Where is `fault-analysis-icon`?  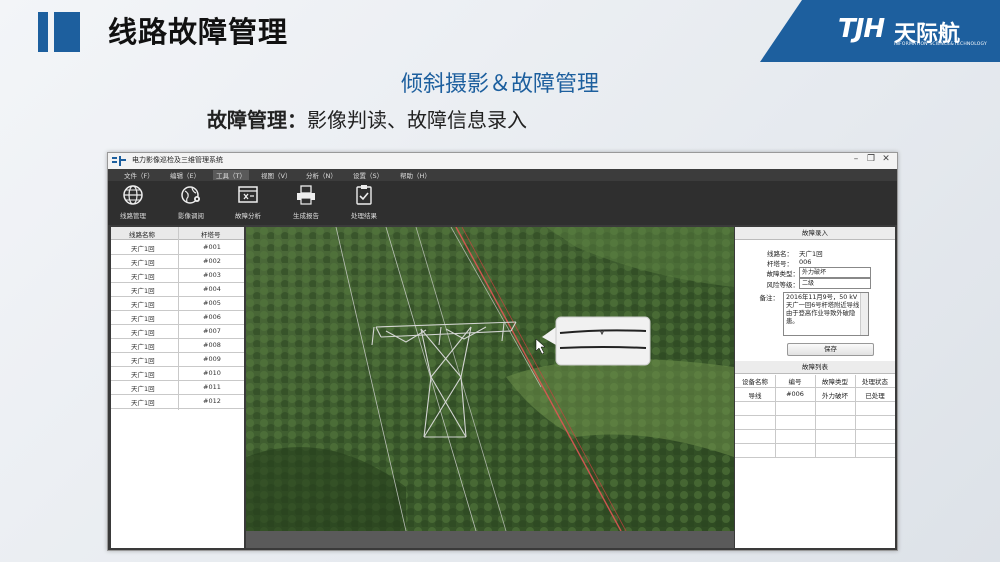 fault-analysis-icon is located at coordinates (248, 194).